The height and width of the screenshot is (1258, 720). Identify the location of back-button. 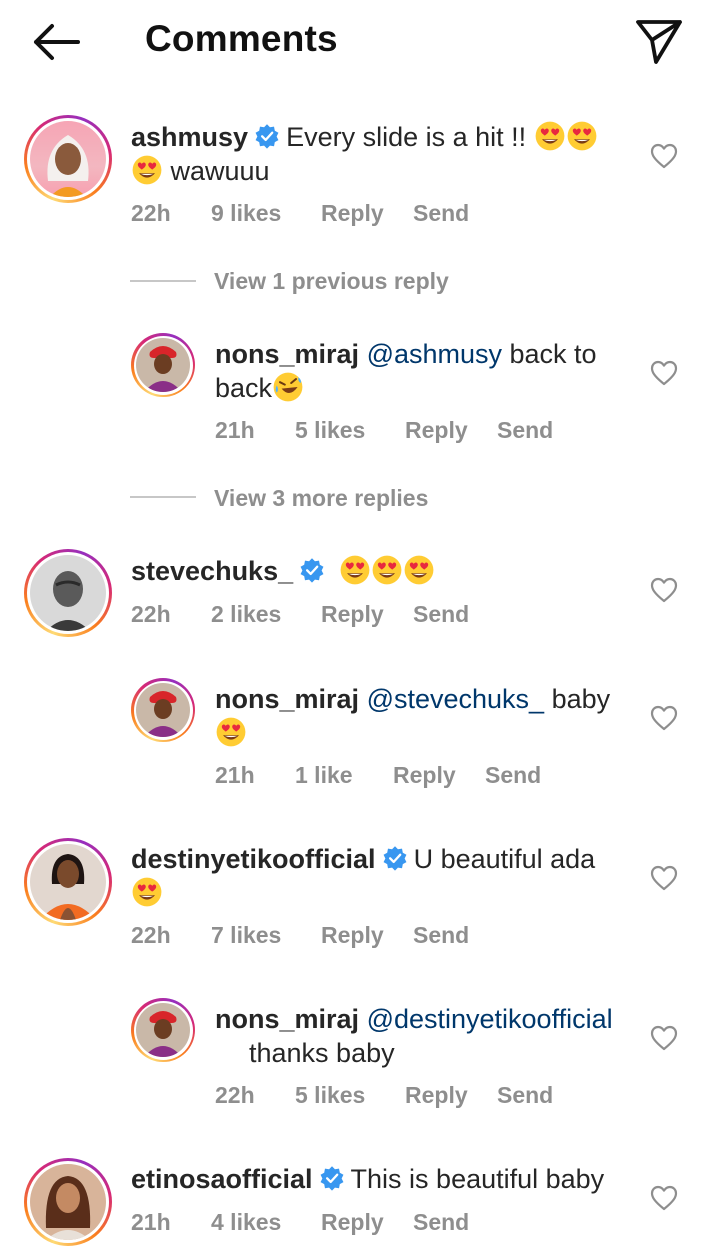
(56, 42).